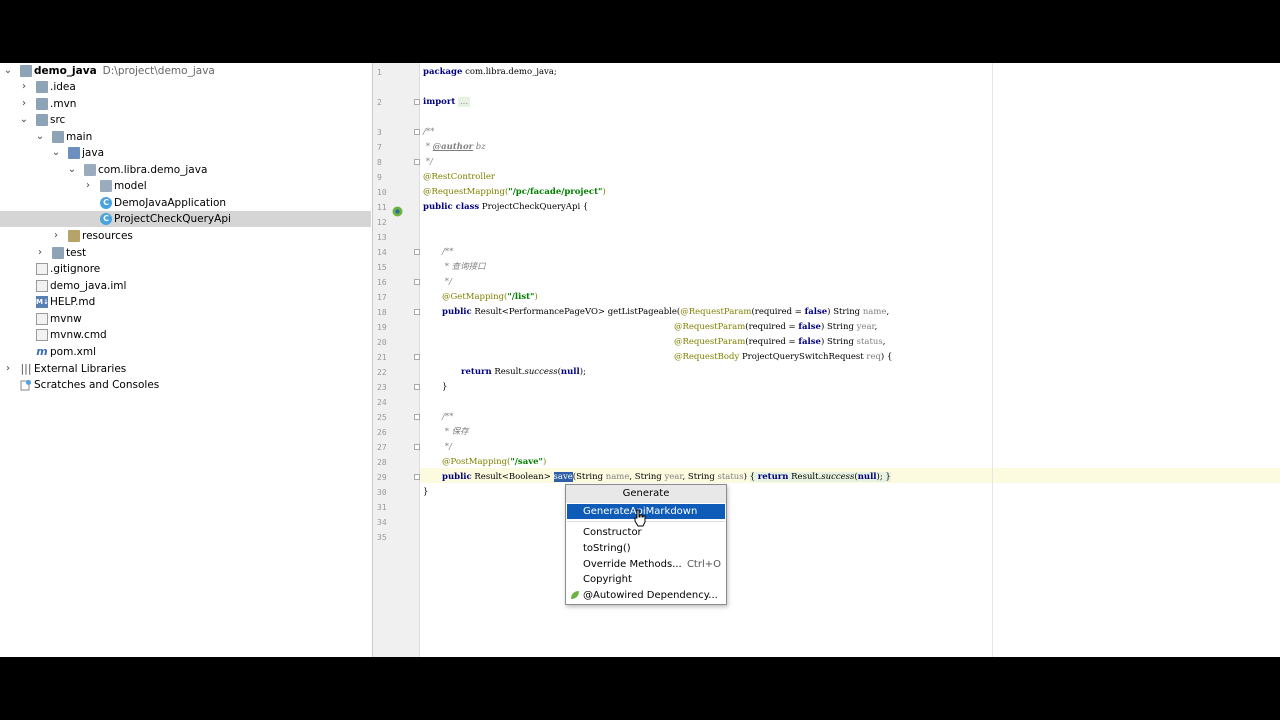 The width and height of the screenshot is (1280, 720). I want to click on tree-item-test: › test, so click(185, 253).